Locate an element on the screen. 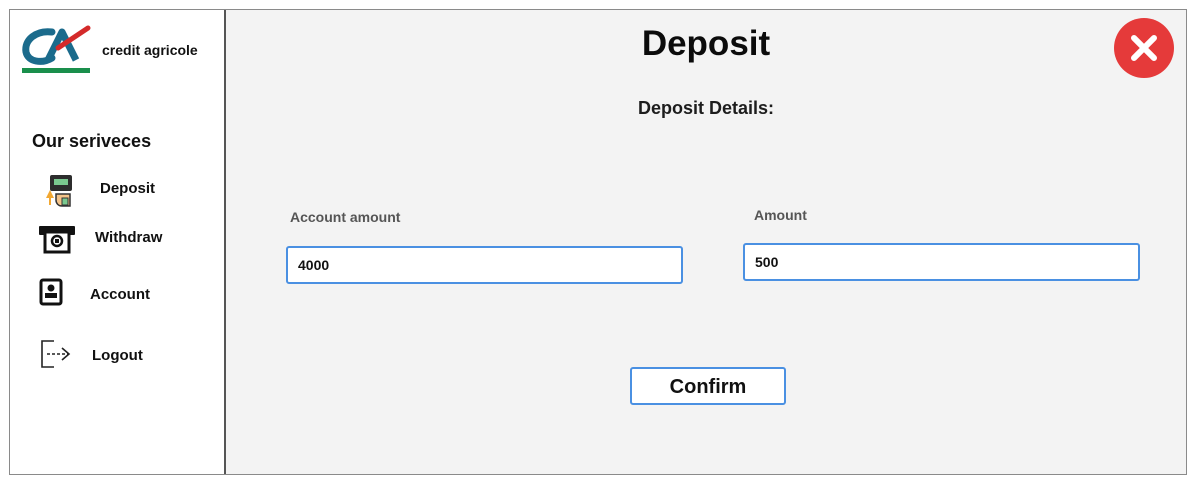 The image size is (1199, 484). sidebar-item-logout: Logout is located at coordinates (117, 357).